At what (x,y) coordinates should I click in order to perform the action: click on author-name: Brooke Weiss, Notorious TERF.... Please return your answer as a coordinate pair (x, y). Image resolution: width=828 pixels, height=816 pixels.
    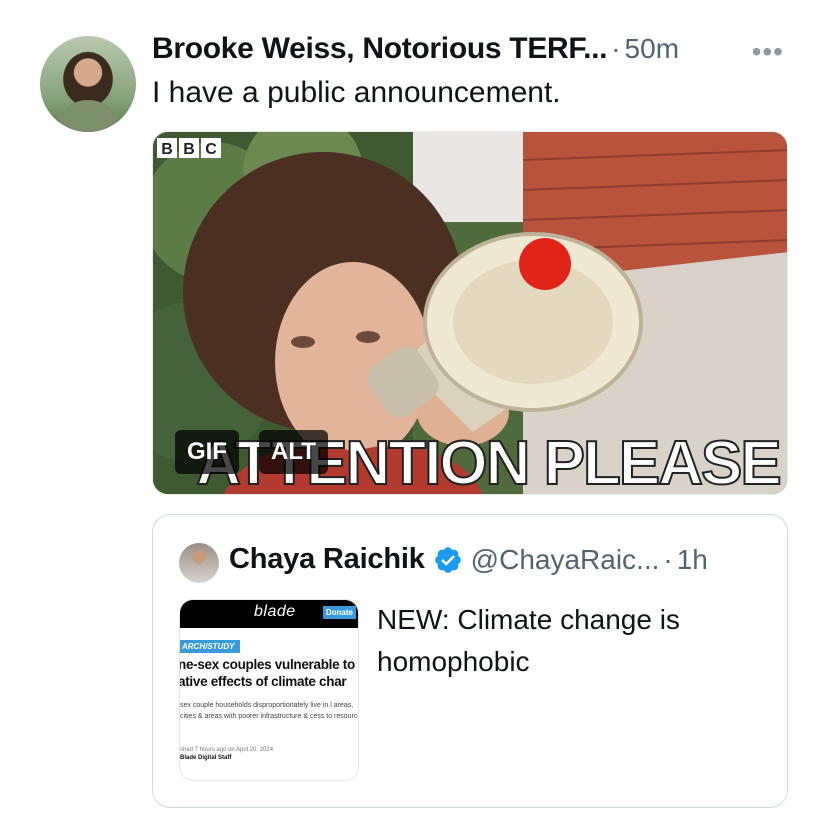
    Looking at the image, I should click on (380, 49).